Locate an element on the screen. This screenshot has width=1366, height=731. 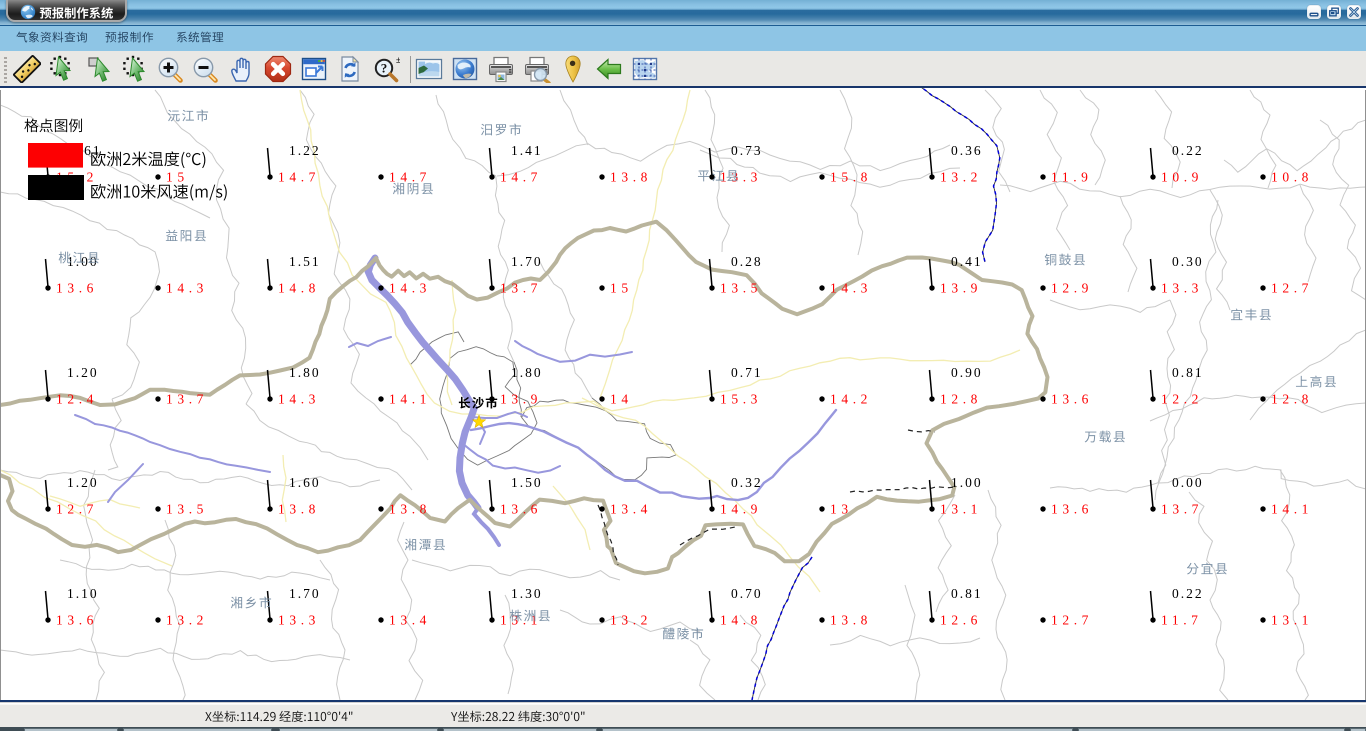
svg-text: 10.9 is located at coordinates (1182, 177).